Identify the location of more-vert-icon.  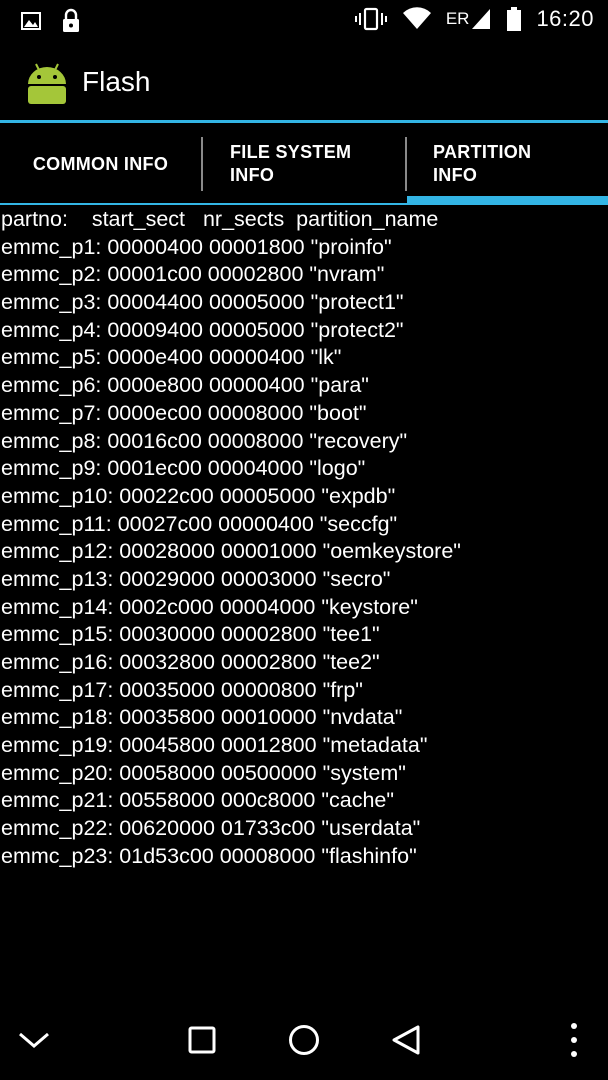
(574, 1040).